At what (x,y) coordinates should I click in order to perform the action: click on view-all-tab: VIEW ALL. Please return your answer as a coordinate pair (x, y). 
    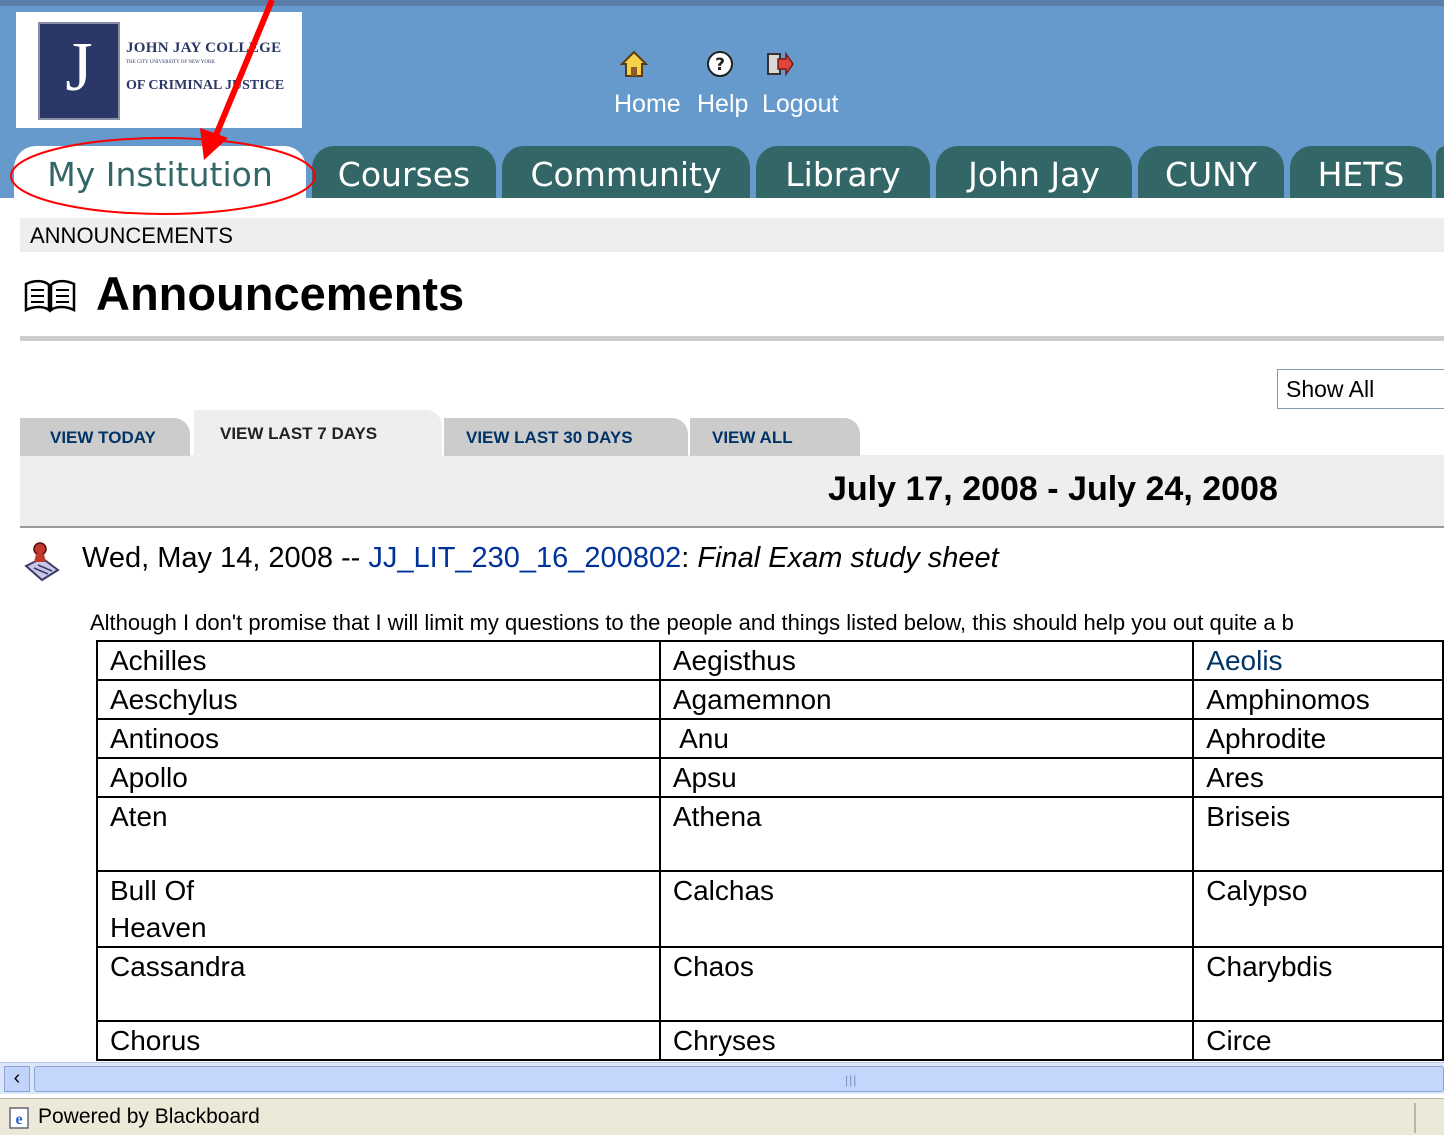
    Looking at the image, I should click on (775, 437).